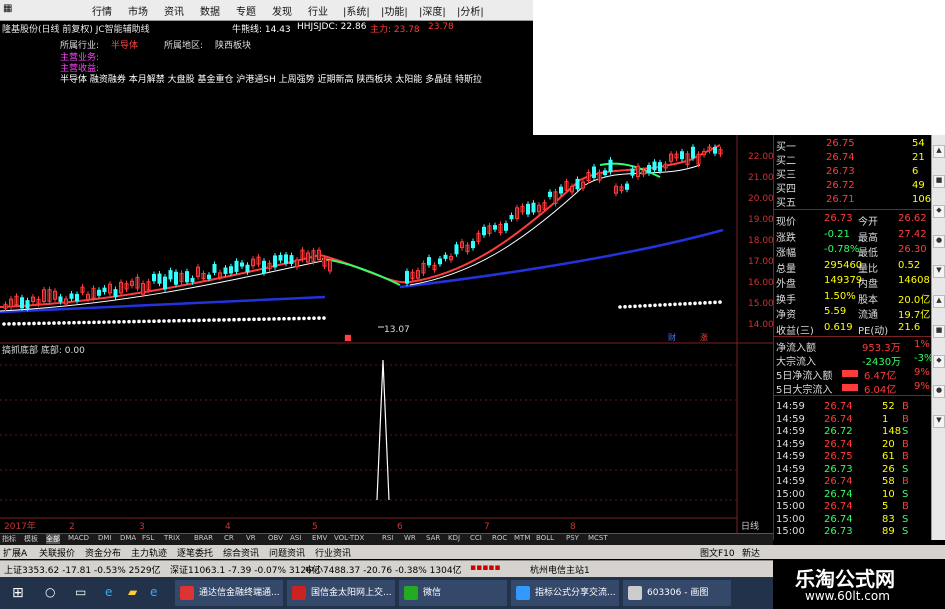  I want to click on indicator-tab: PSY, so click(572, 538).